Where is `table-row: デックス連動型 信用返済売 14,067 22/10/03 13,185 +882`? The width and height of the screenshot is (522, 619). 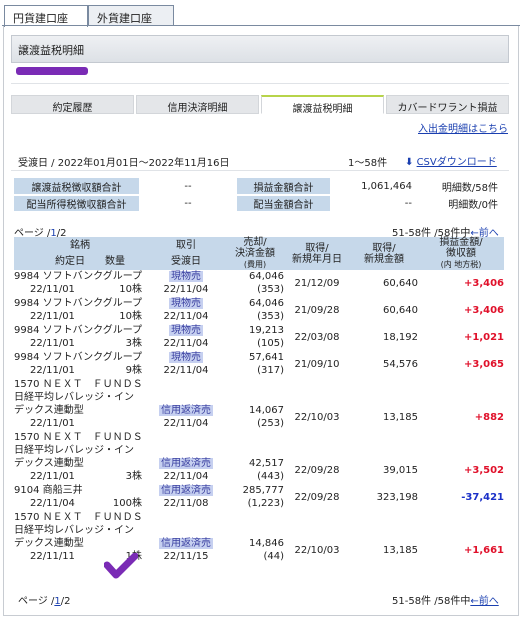 table-row: デックス連動型 信用返済売 14,067 22/10/03 13,185 +882 is located at coordinates (259, 413).